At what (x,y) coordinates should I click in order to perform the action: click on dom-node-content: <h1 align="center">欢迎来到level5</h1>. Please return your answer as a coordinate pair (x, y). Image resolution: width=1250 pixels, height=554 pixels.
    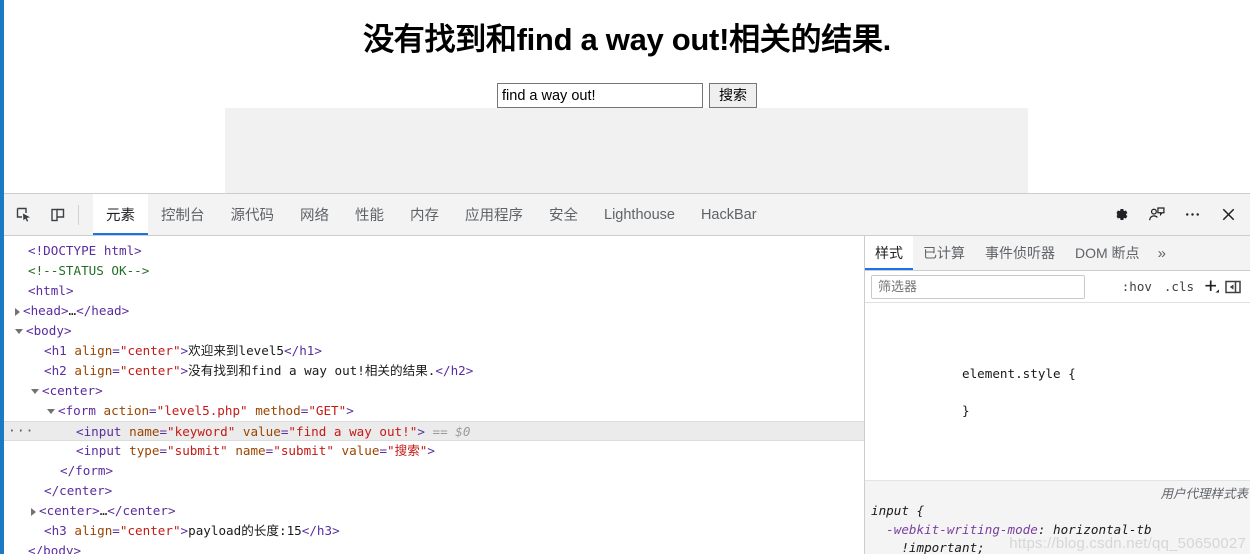
    Looking at the image, I should click on (163, 351).